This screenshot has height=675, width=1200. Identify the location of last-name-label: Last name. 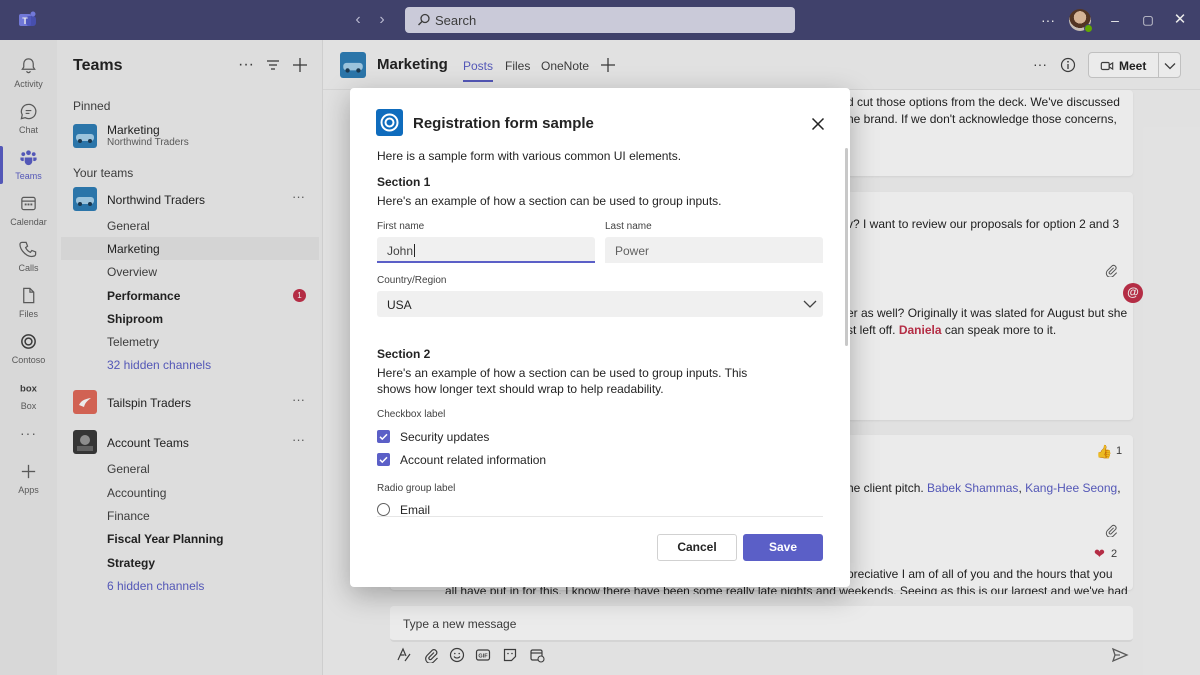
(628, 226).